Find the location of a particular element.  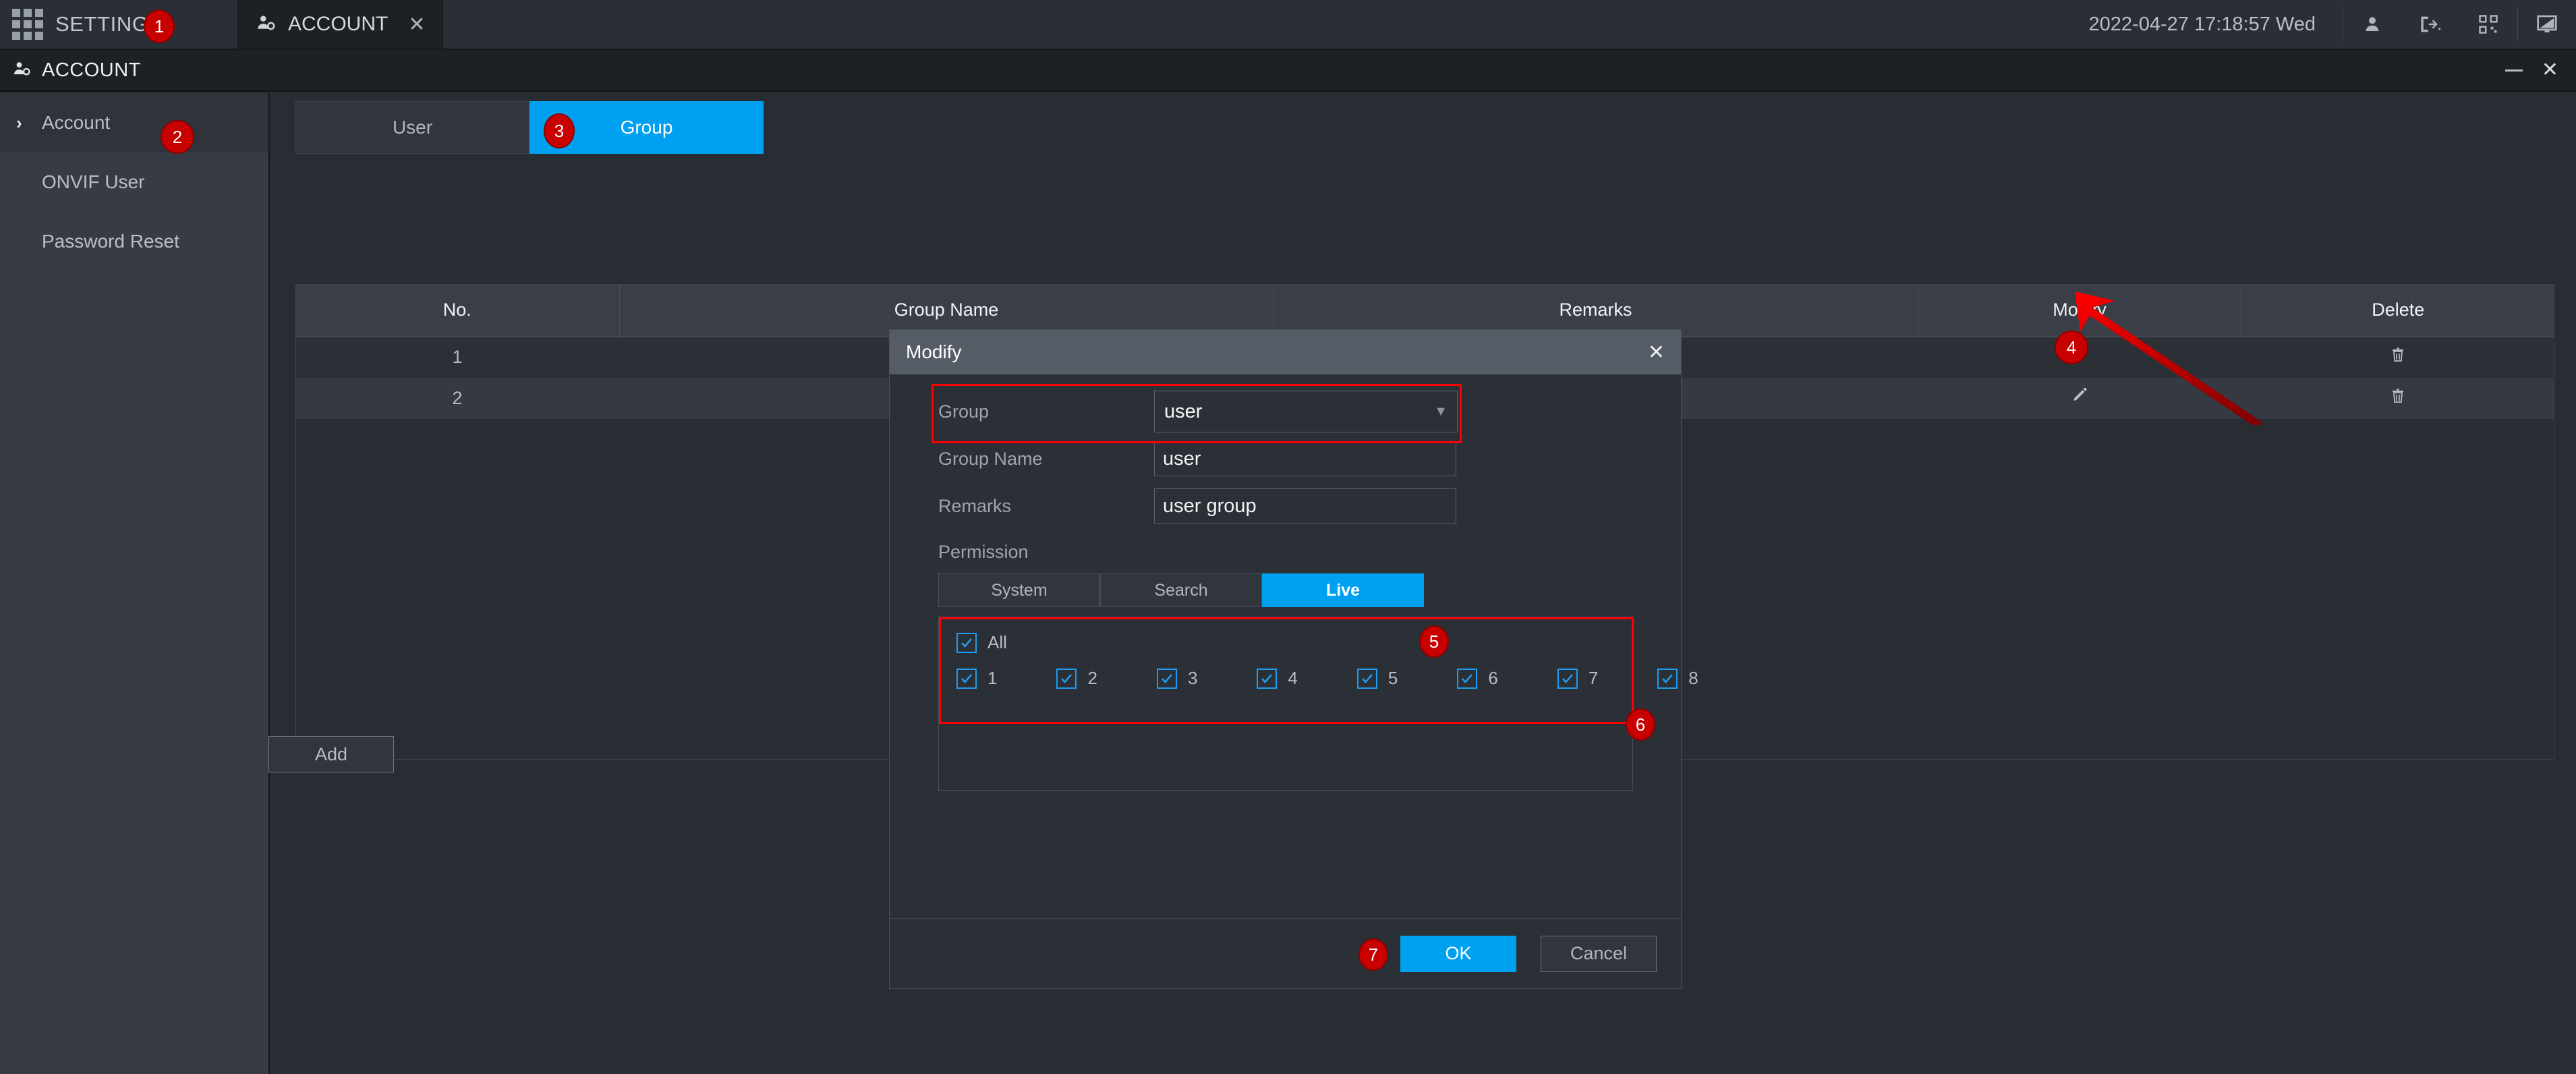

field-group: Group user ▼ is located at coordinates (1285, 411).